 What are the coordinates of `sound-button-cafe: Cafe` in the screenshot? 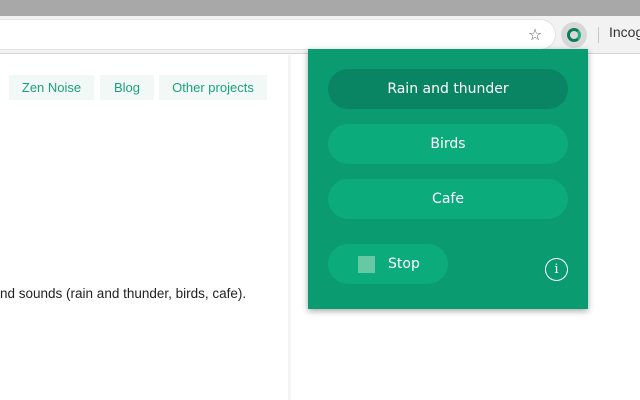 It's located at (448, 199).